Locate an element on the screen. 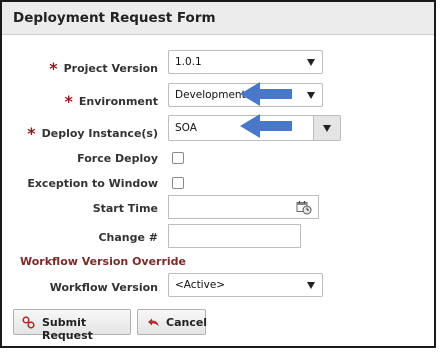 This screenshot has height=352, width=440. workflow-version-select: <Active> is located at coordinates (245, 285).